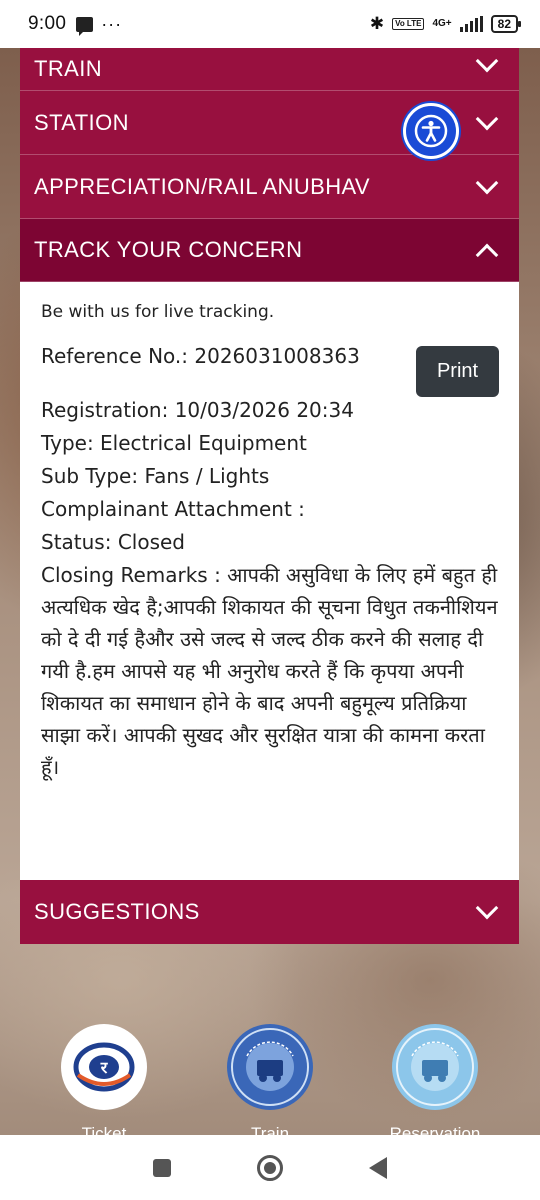 Image resolution: width=540 pixels, height=1200 pixels. What do you see at coordinates (408, 24) in the screenshot?
I see `volte-icon: Vo LTE` at bounding box center [408, 24].